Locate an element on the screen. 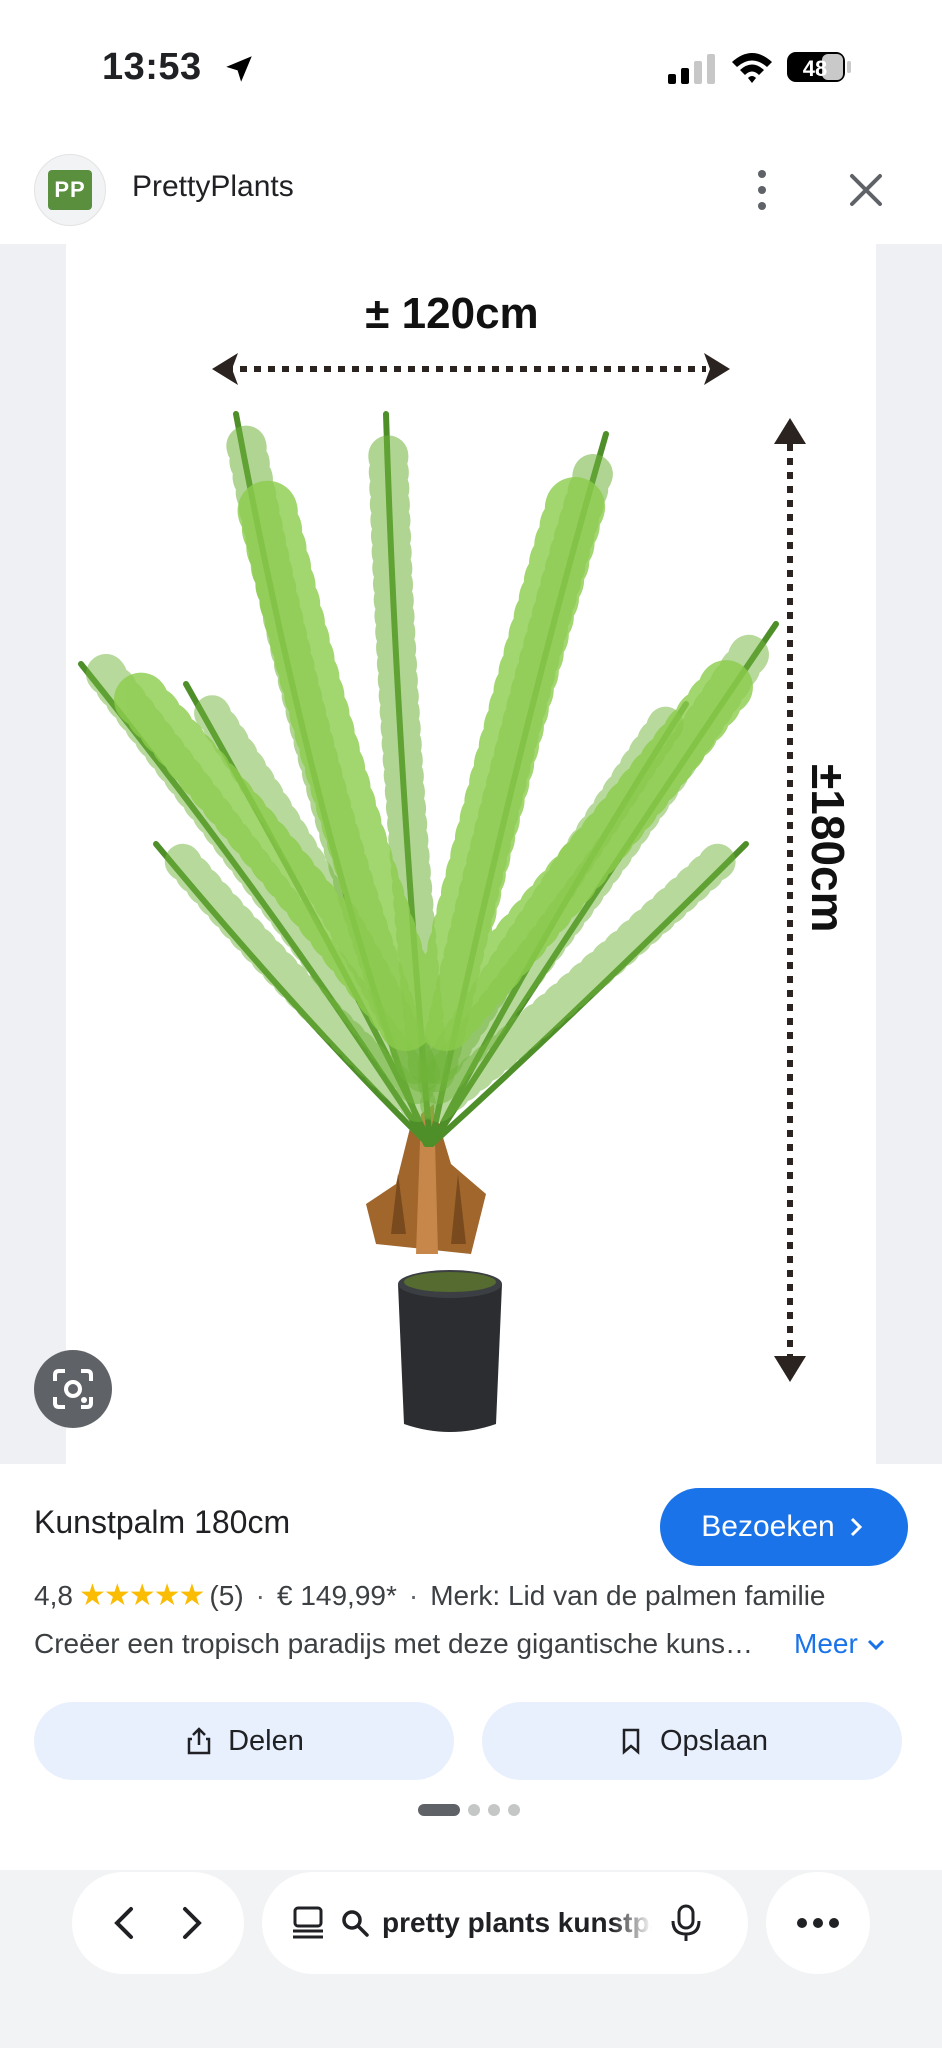  height-arrow-bottom is located at coordinates (790, 1369).